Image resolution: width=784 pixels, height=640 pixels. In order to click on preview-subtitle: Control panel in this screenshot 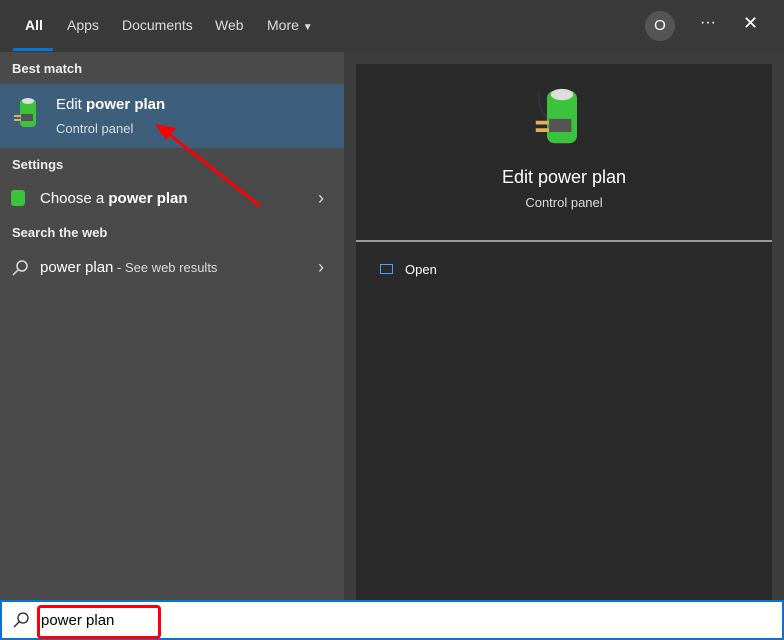, I will do `click(564, 202)`.